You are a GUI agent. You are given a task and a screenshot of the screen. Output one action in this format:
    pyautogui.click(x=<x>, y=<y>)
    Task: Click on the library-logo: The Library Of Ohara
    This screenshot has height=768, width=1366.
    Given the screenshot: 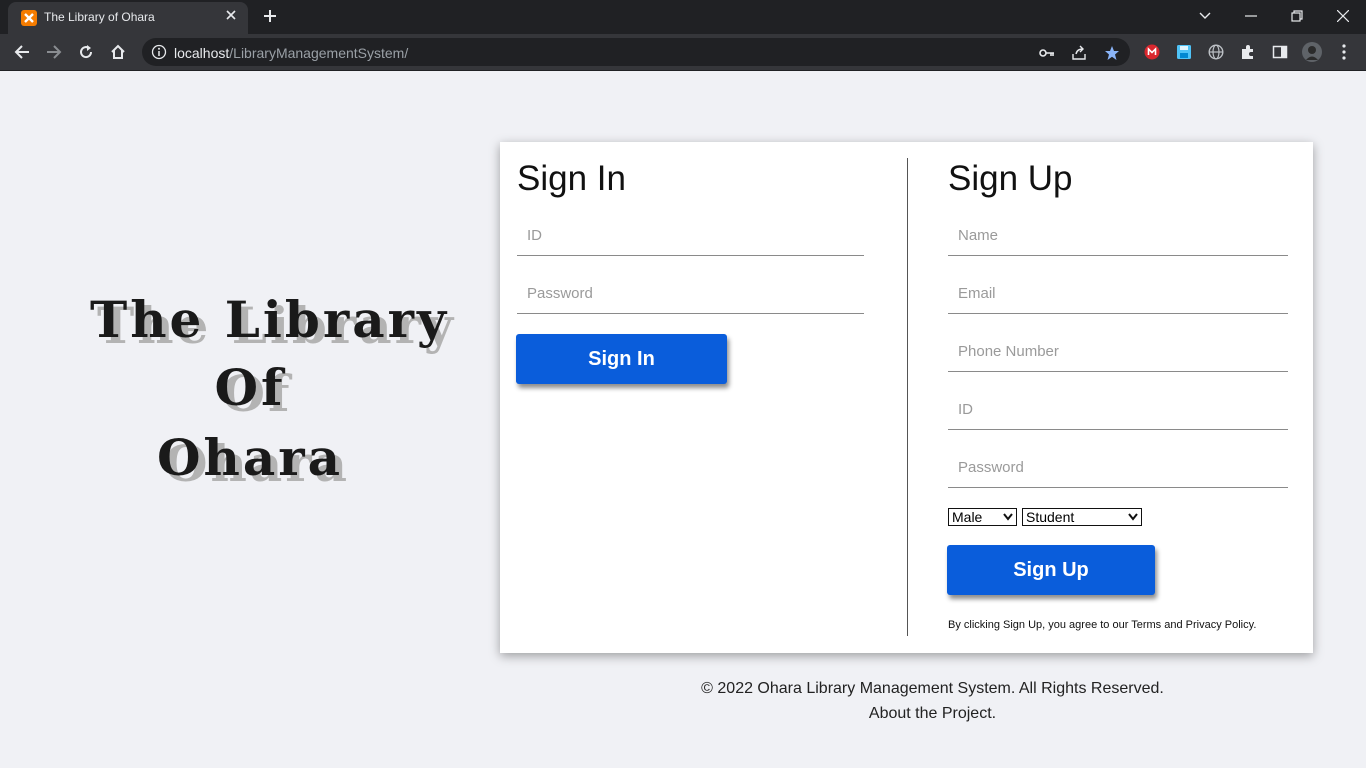 What is the action you would take?
    pyautogui.click(x=270, y=392)
    